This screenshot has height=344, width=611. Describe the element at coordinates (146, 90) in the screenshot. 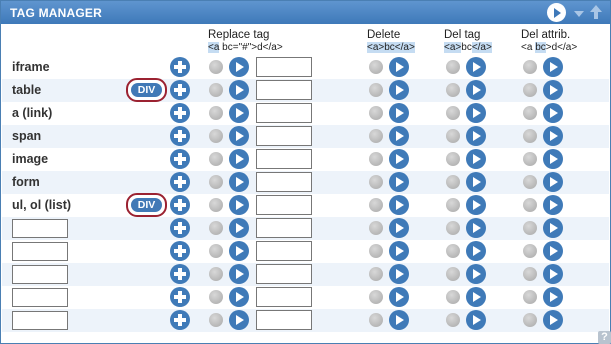

I see `div-badge-button: DIV` at that location.